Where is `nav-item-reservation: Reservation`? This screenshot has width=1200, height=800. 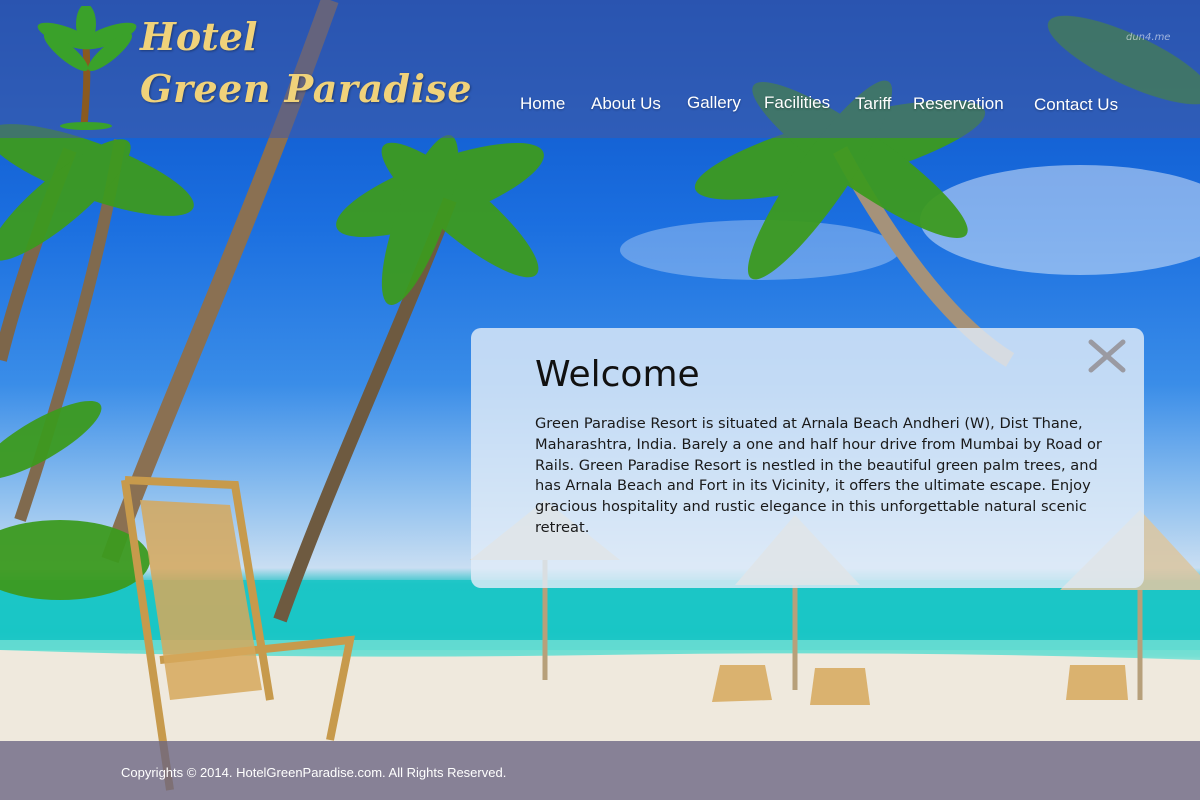 nav-item-reservation: Reservation is located at coordinates (958, 104).